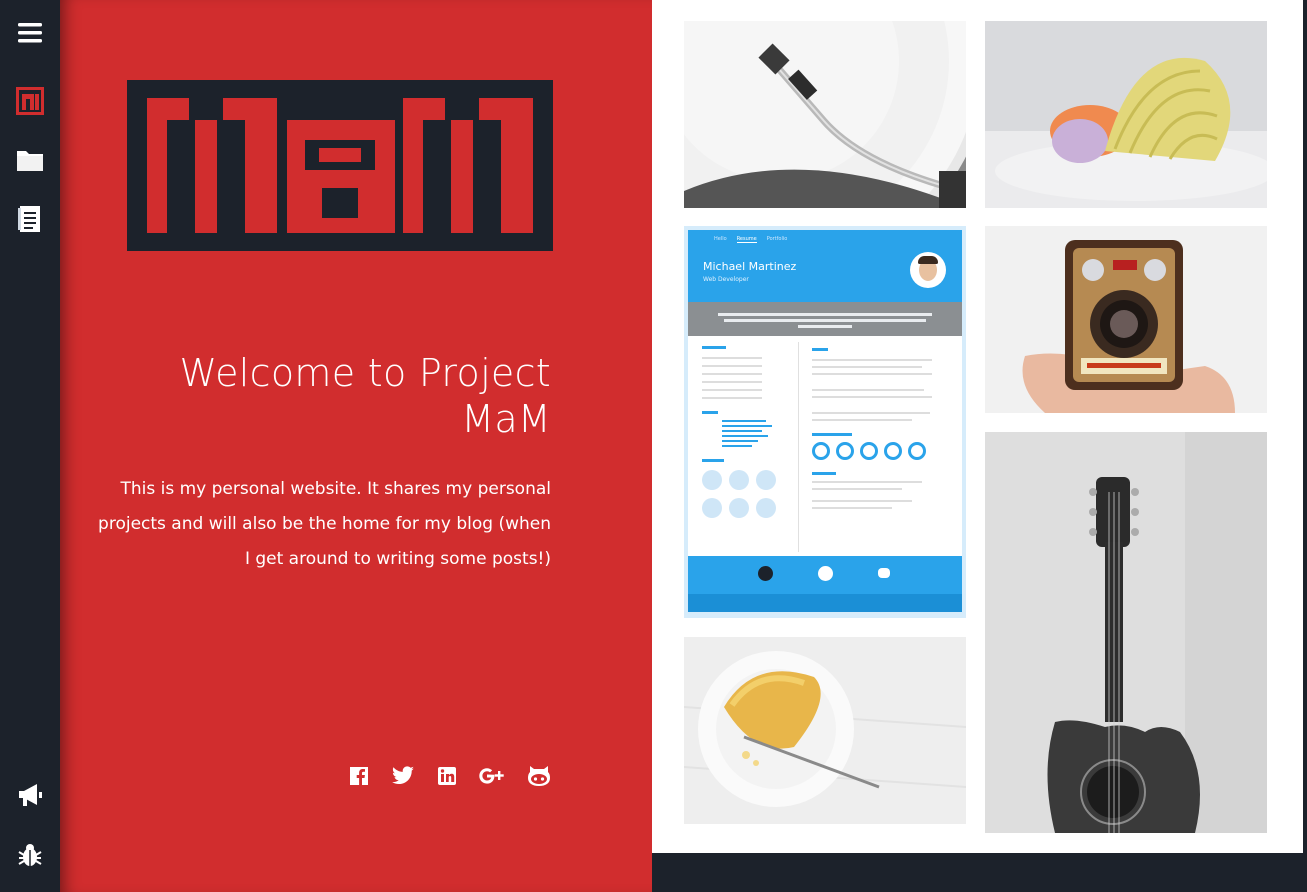 This screenshot has width=1307, height=892. I want to click on turntable-photo, so click(825, 114).